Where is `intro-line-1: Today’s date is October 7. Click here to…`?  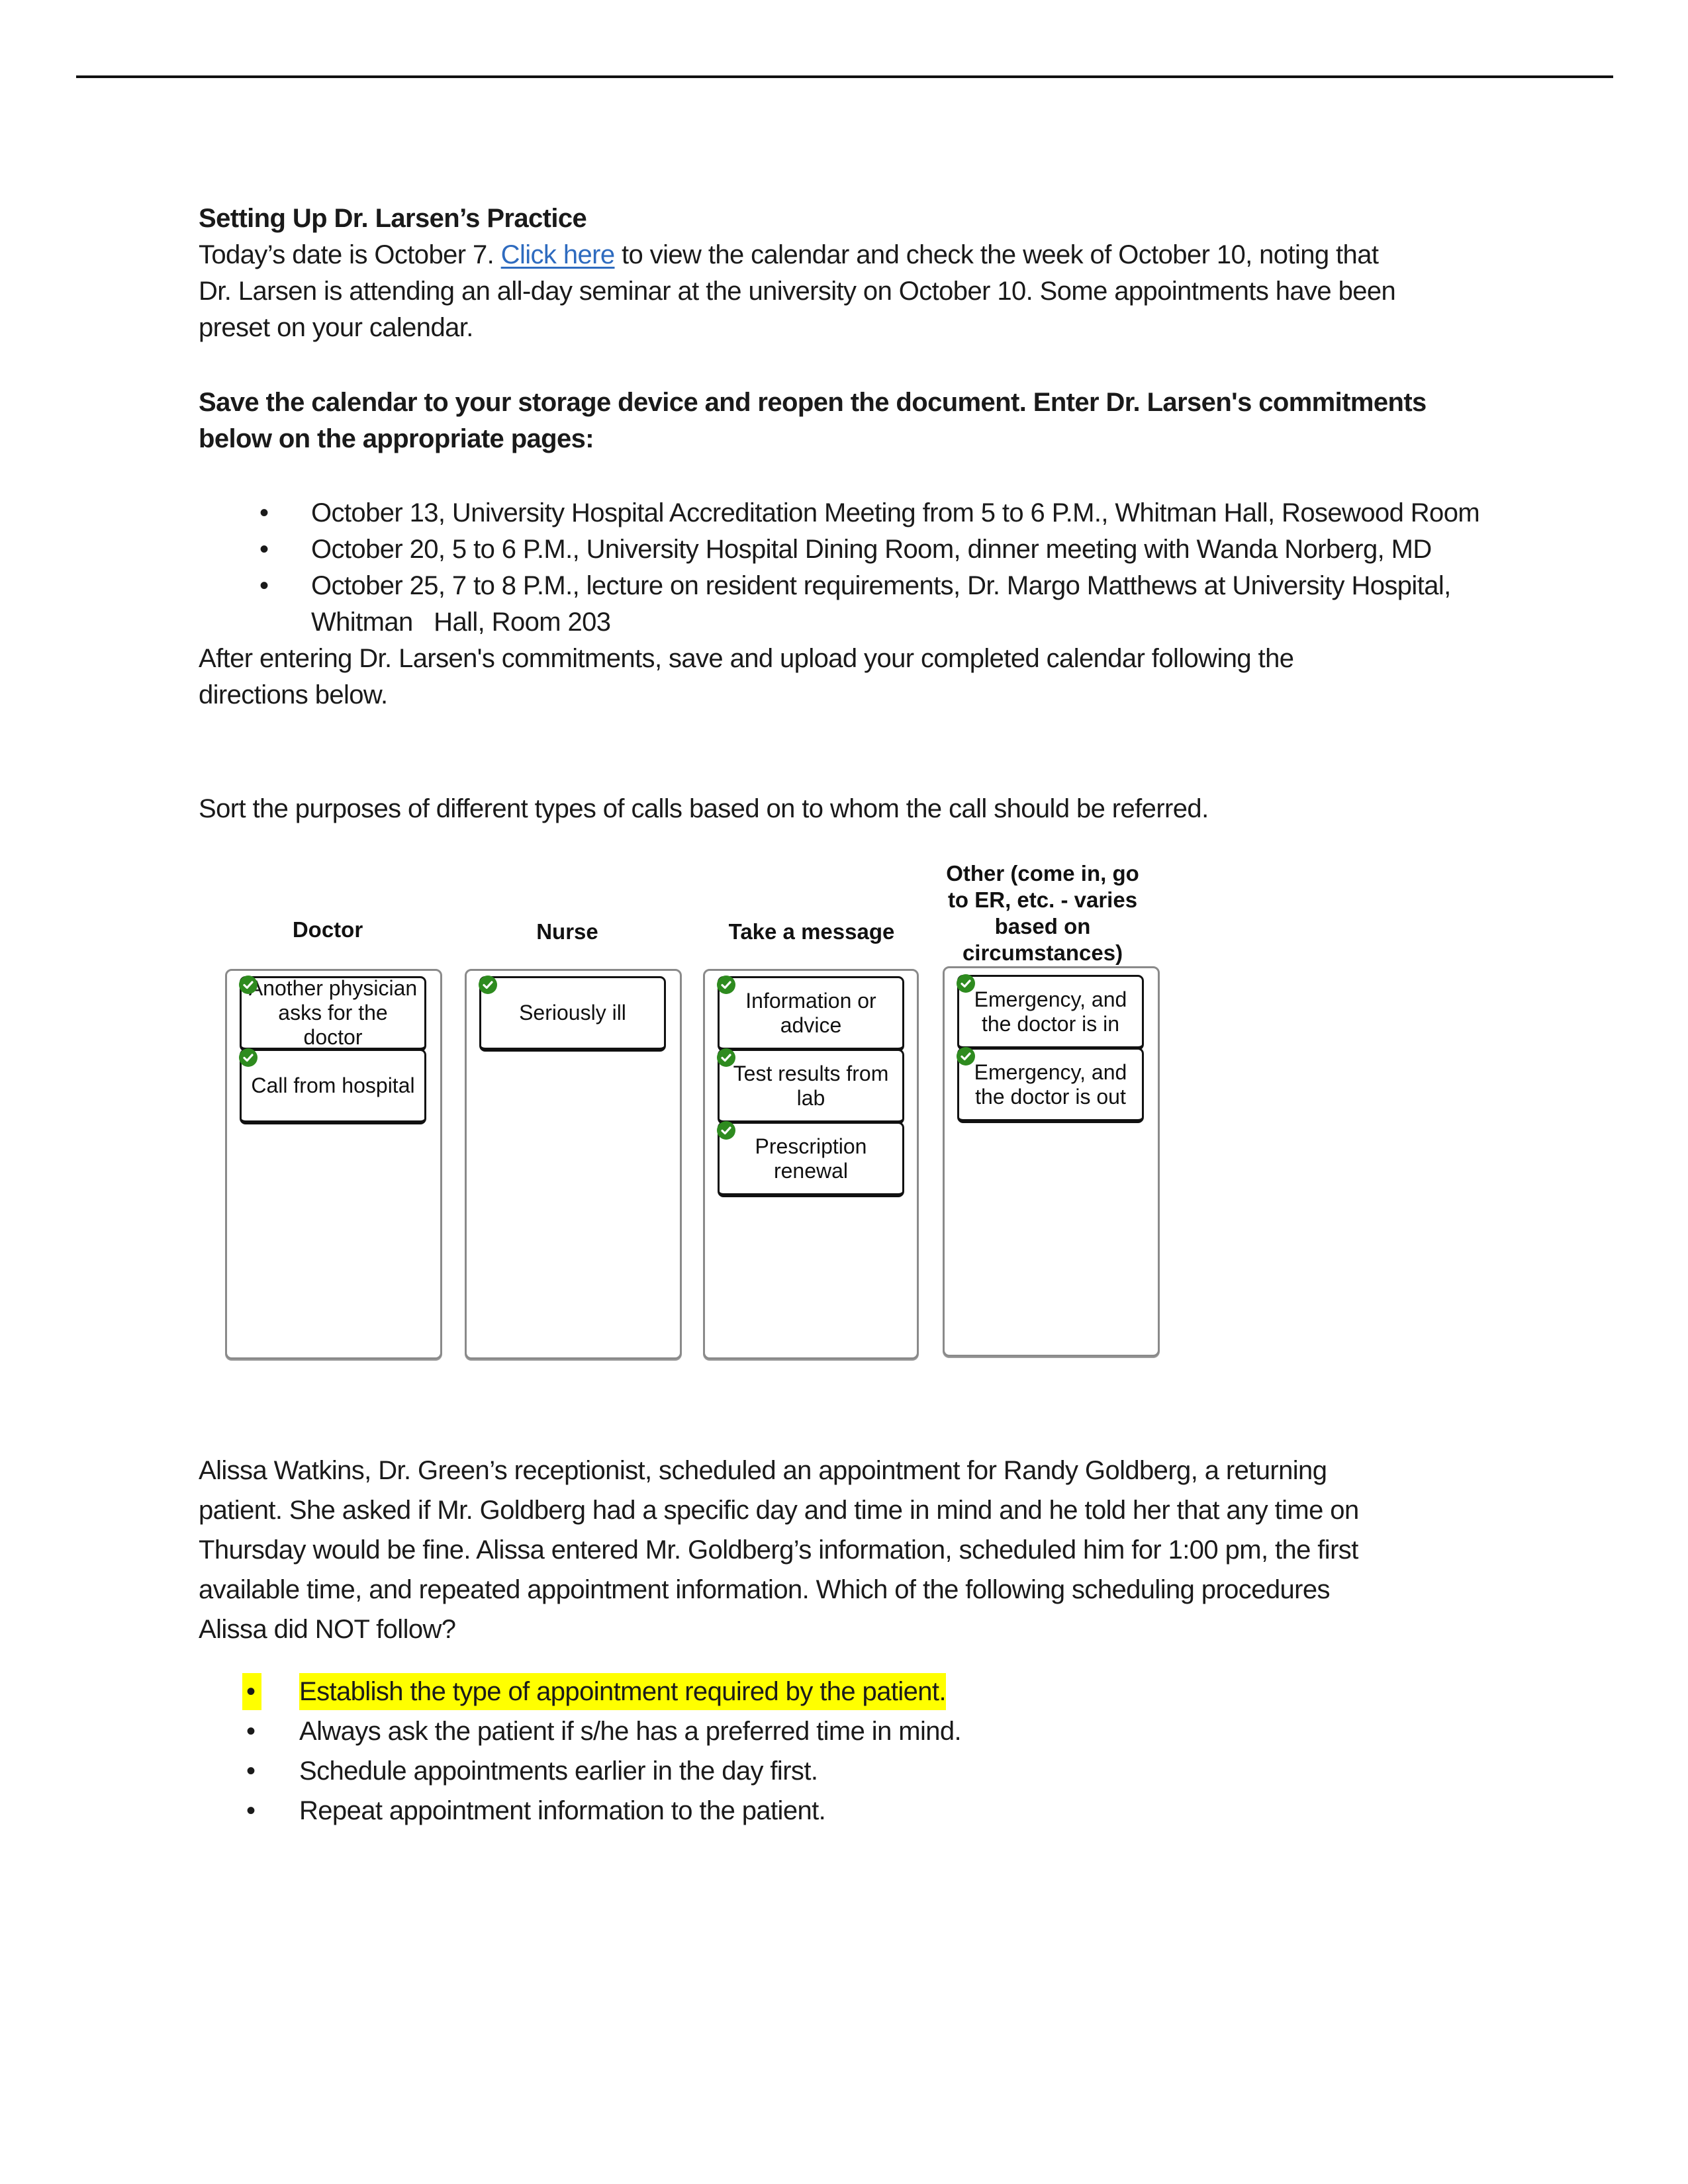 intro-line-1: Today’s date is October 7. Click here to… is located at coordinates (789, 255).